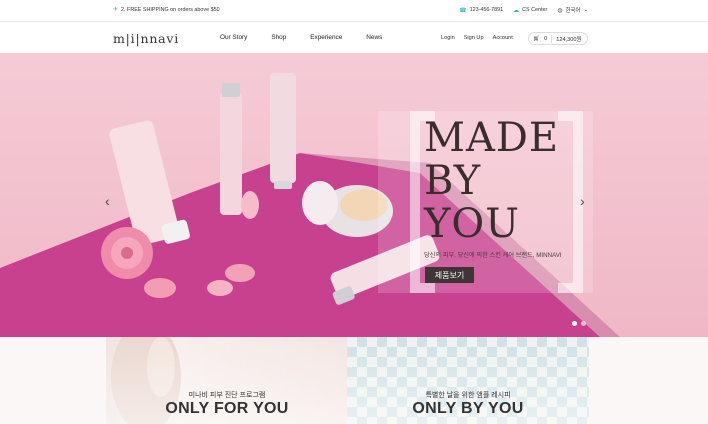  What do you see at coordinates (579, 323) in the screenshot?
I see `slide-indicators` at bounding box center [579, 323].